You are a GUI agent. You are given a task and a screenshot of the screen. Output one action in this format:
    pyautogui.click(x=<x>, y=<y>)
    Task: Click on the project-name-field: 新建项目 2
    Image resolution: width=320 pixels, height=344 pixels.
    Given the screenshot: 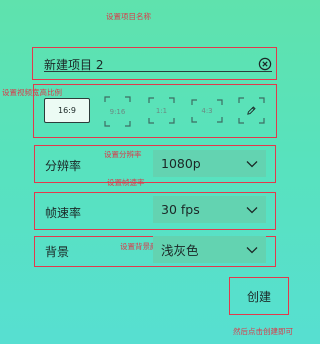 What is the action you would take?
    pyautogui.click(x=158, y=64)
    